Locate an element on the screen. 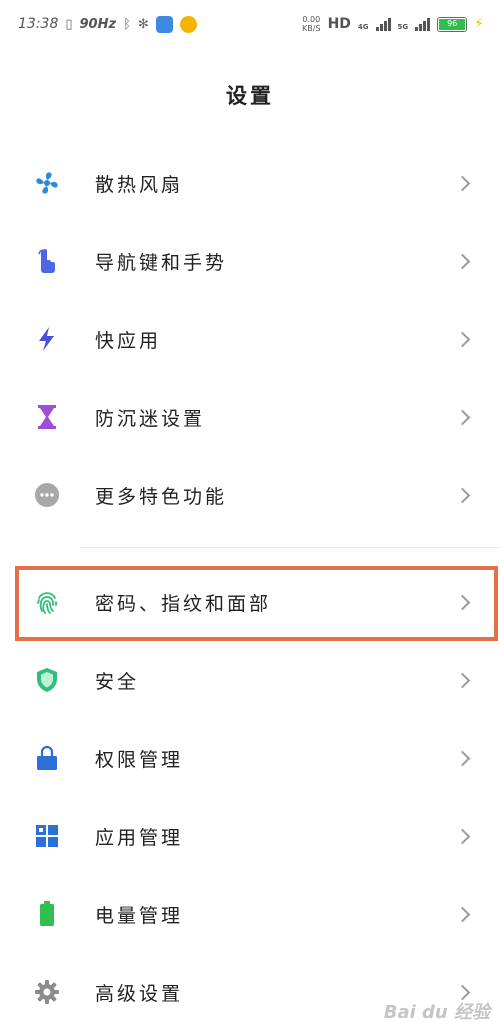  hand-gesture-icon is located at coordinates (47, 261).